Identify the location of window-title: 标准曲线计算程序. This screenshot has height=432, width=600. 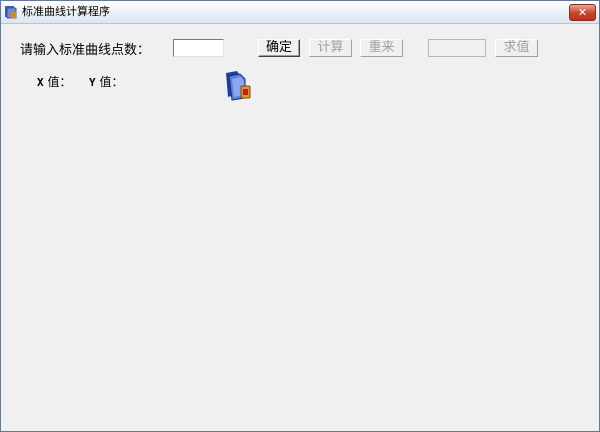
(66, 11).